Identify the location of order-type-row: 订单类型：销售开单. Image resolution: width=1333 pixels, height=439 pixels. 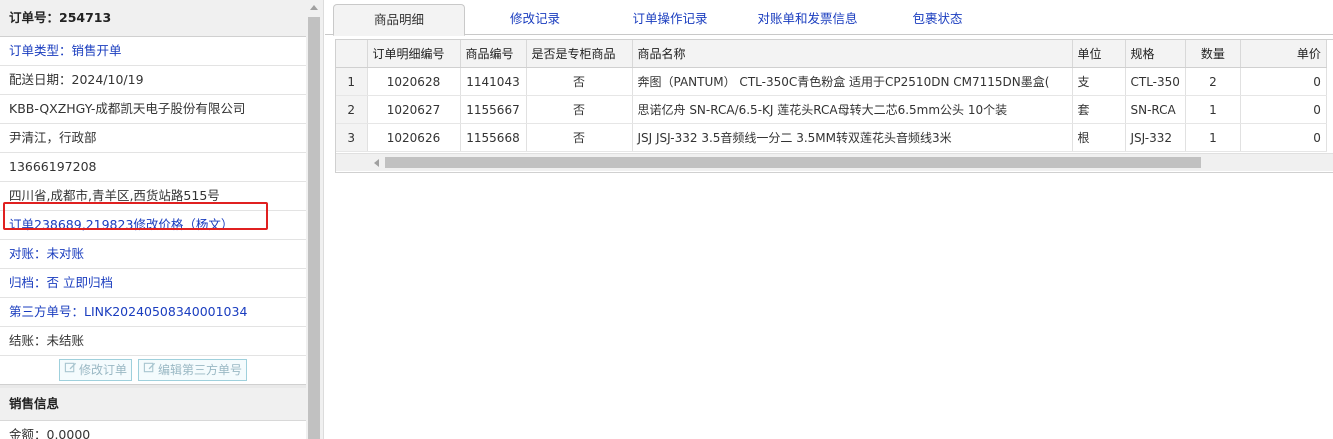
(153, 51).